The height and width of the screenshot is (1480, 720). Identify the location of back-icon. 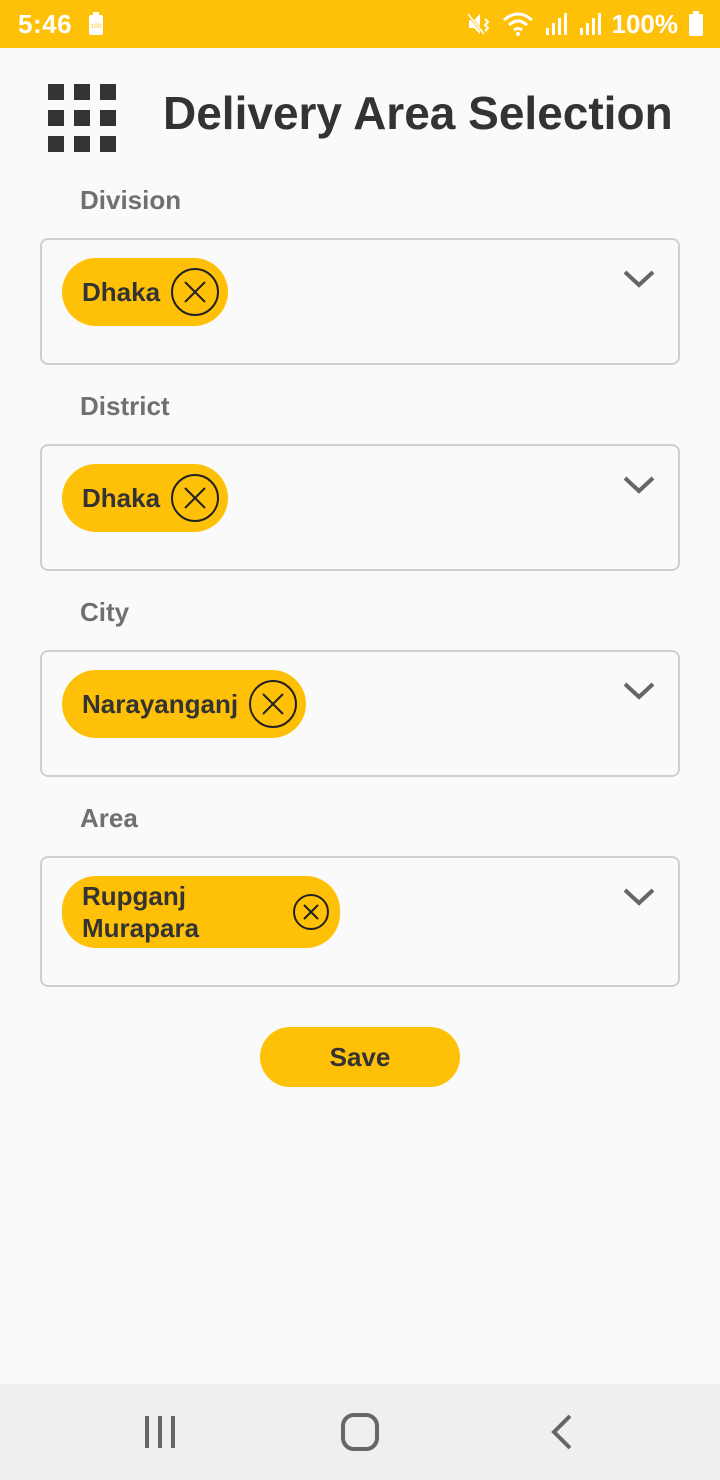
(562, 1432).